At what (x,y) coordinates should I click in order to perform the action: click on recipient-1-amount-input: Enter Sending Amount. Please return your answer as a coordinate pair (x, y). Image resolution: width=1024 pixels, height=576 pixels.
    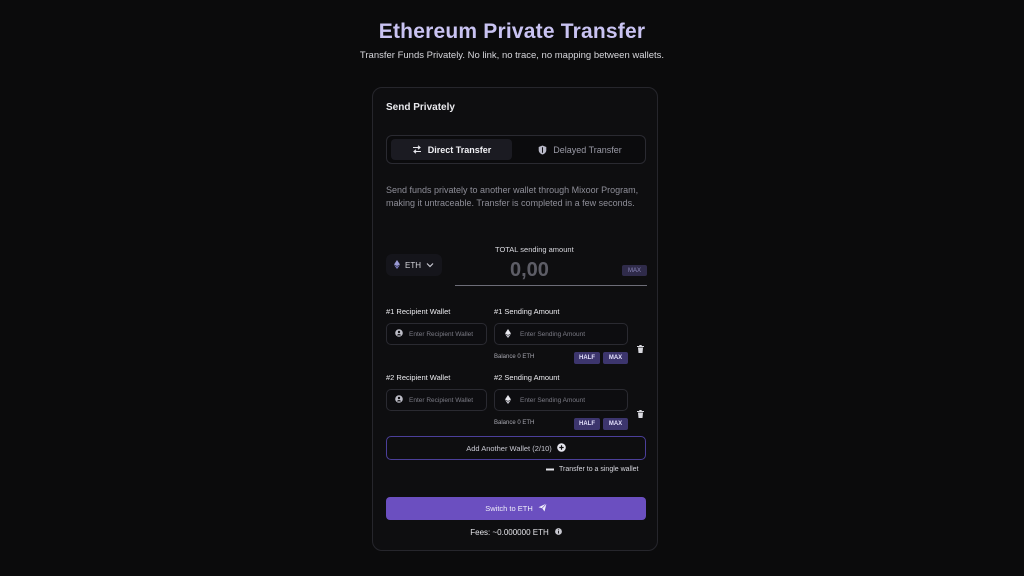
    Looking at the image, I should click on (561, 334).